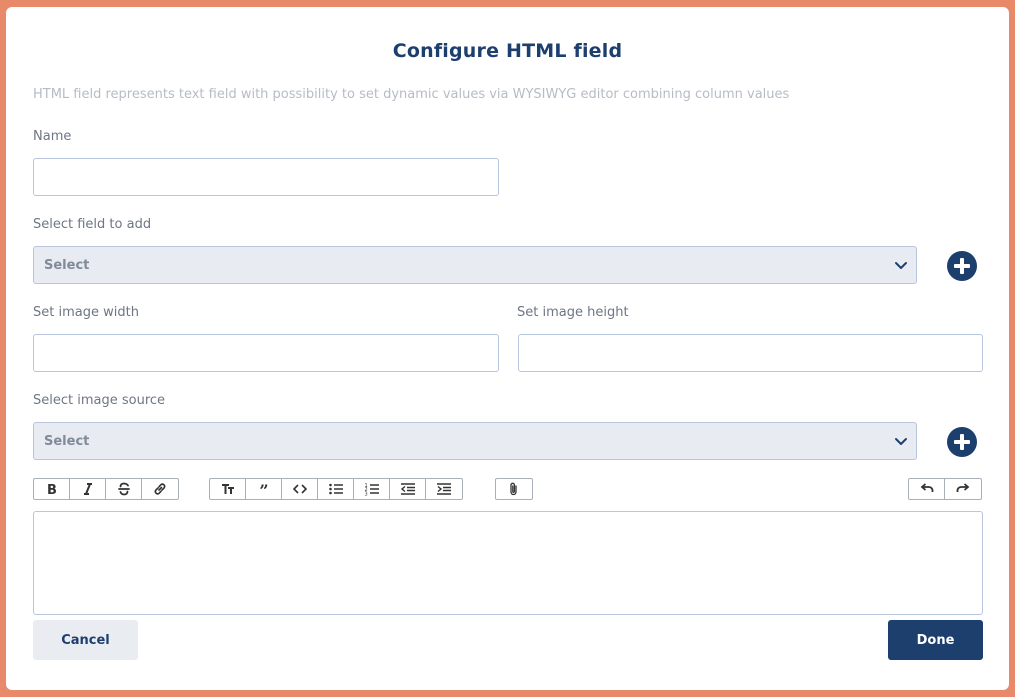 The width and height of the screenshot is (1015, 697). I want to click on italic-button, so click(88, 489).